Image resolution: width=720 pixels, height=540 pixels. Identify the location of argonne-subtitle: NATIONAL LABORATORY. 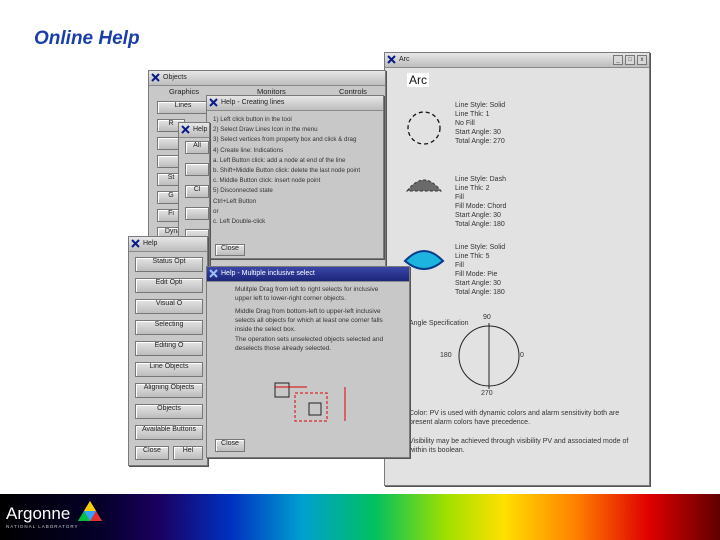
(42, 526).